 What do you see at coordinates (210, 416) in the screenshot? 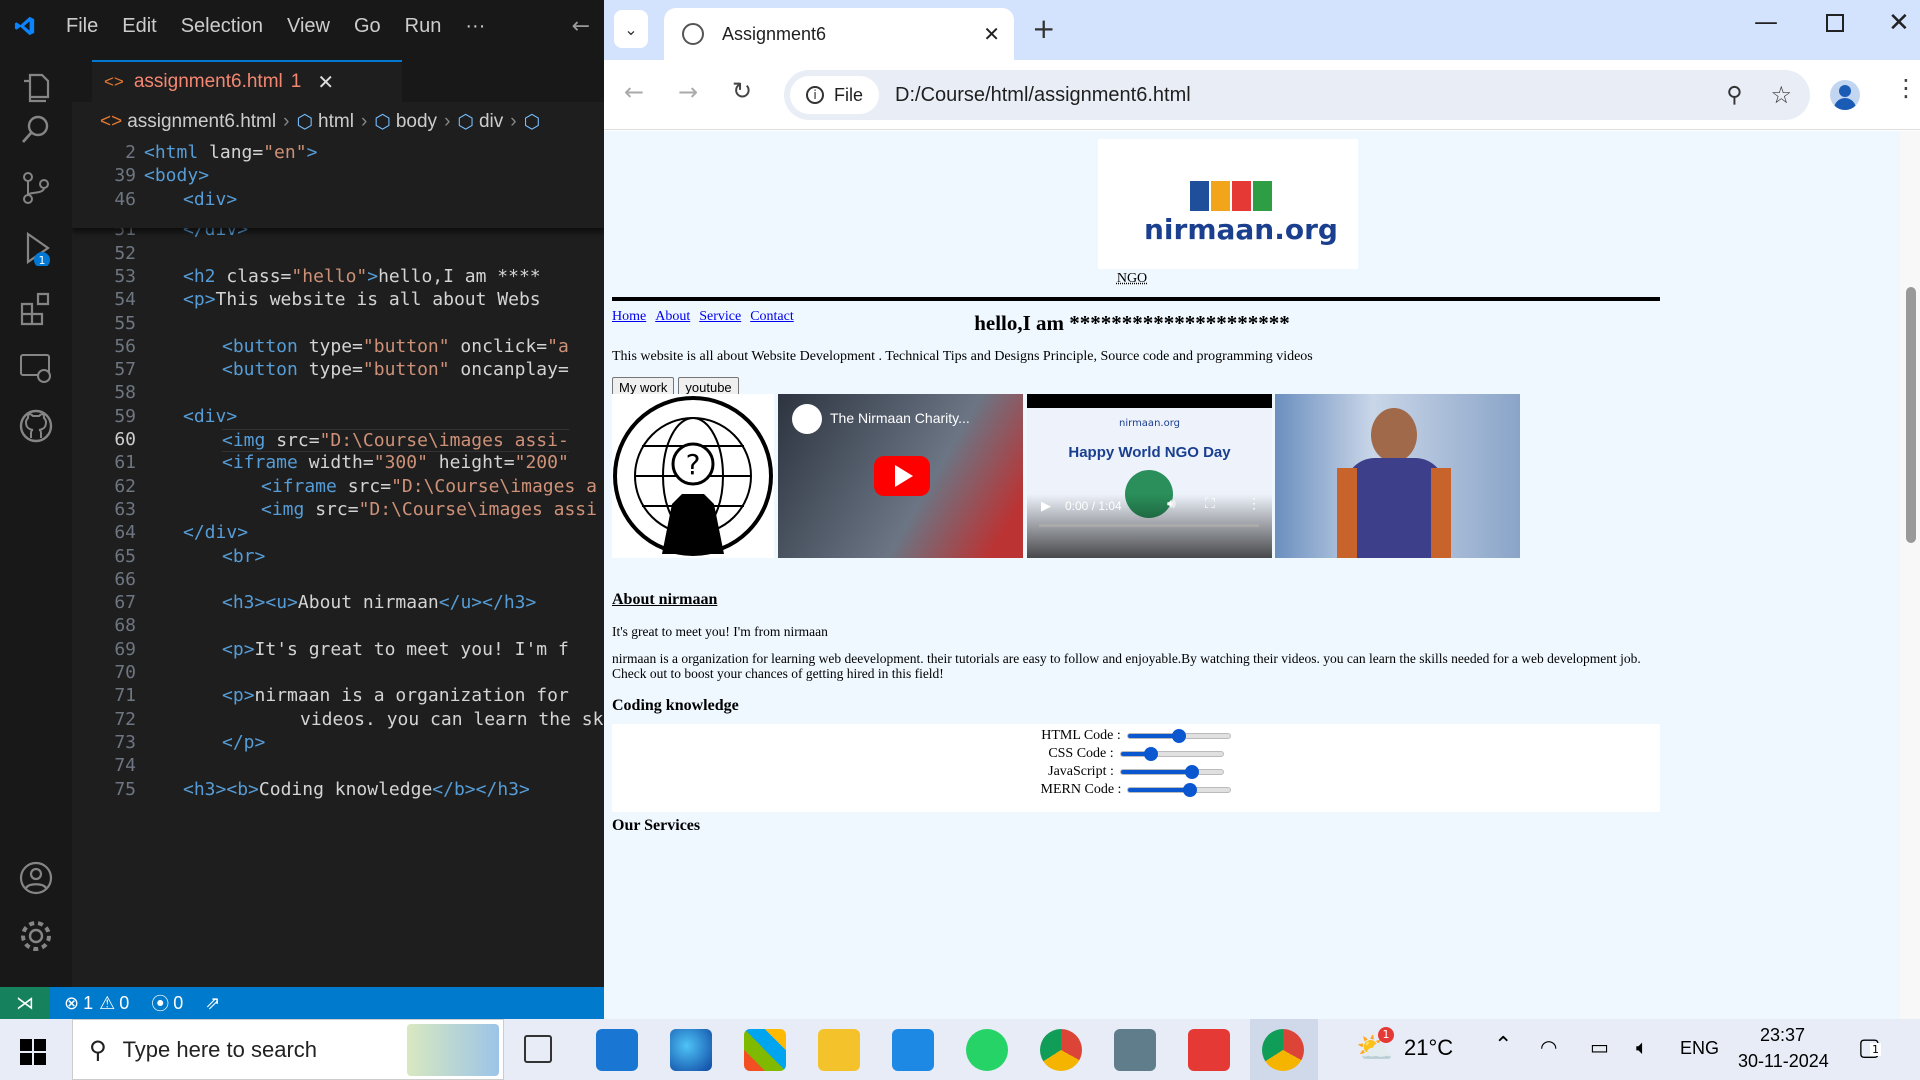
I see `code-line: <div>` at bounding box center [210, 416].